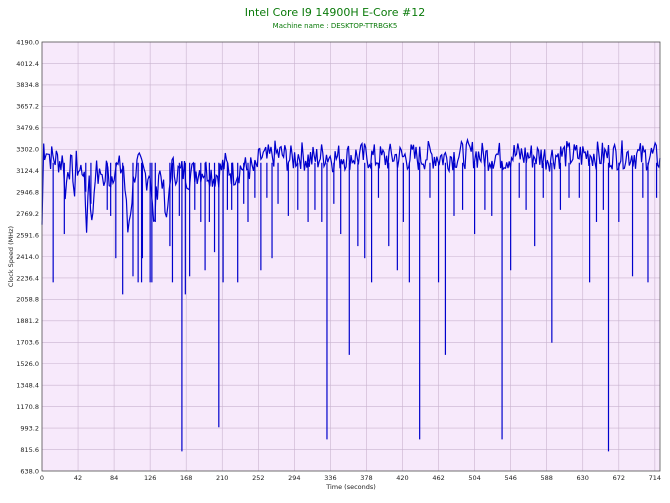 Image resolution: width=670 pixels, height=503 pixels. I want to click on y-tick-label: 2591.6, so click(27, 235).